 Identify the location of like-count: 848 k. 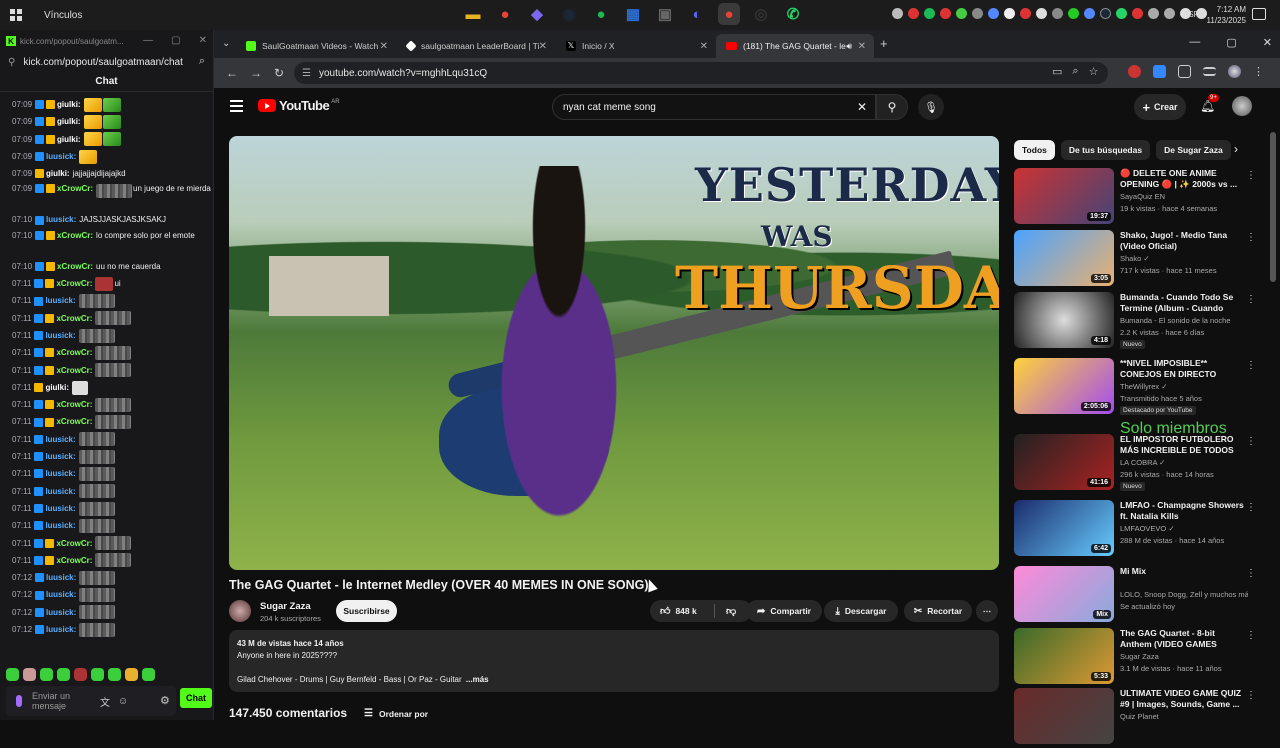
(685, 611).